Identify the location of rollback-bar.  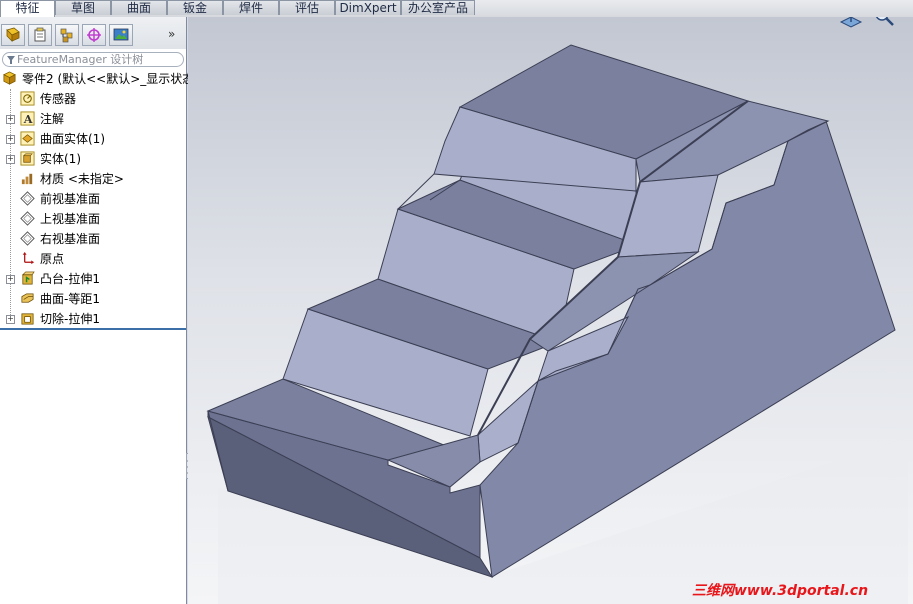
(93, 329).